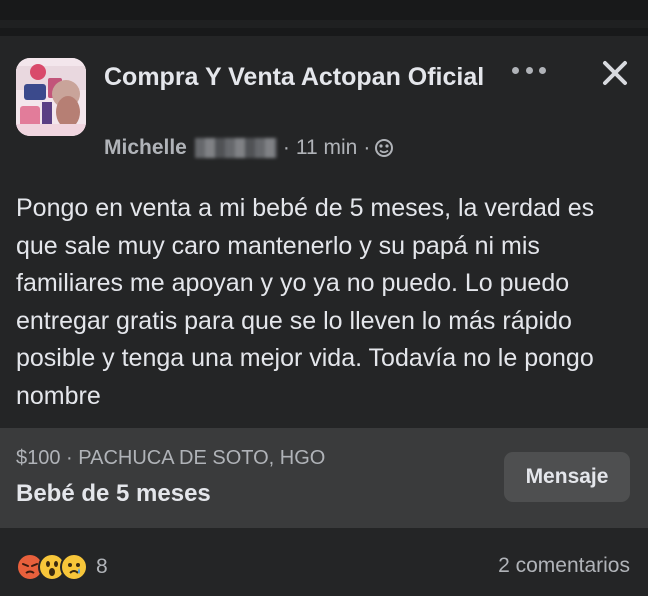 This screenshot has height=596, width=648. I want to click on blurred-surname, so click(235, 148).